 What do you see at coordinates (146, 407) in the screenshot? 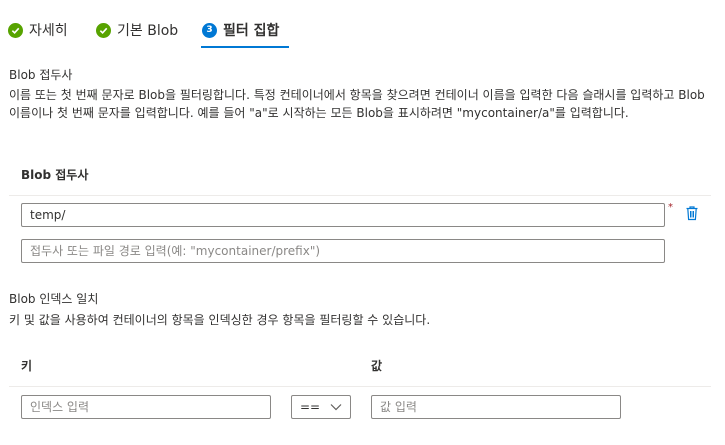
I see `index-key-input: 인덱스 입력` at bounding box center [146, 407].